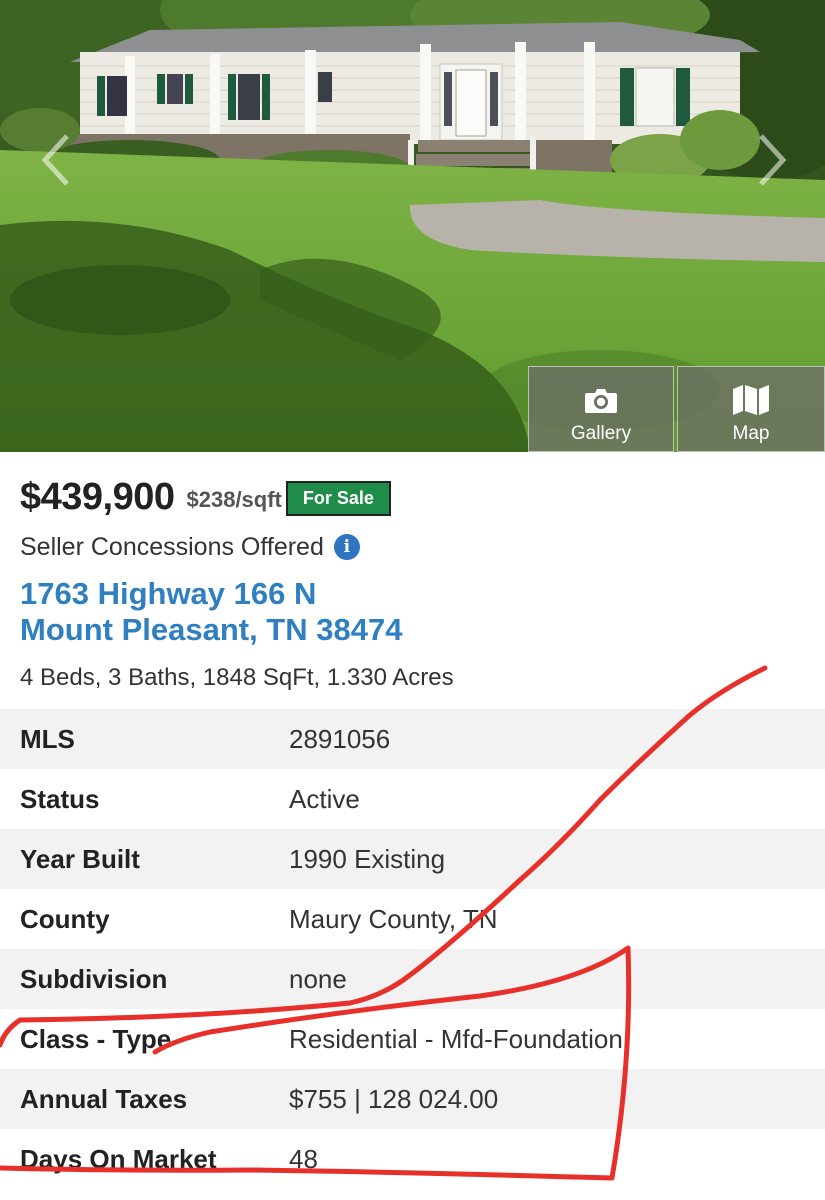  What do you see at coordinates (172, 546) in the screenshot?
I see `concessions-text: Seller Concessions Offered` at bounding box center [172, 546].